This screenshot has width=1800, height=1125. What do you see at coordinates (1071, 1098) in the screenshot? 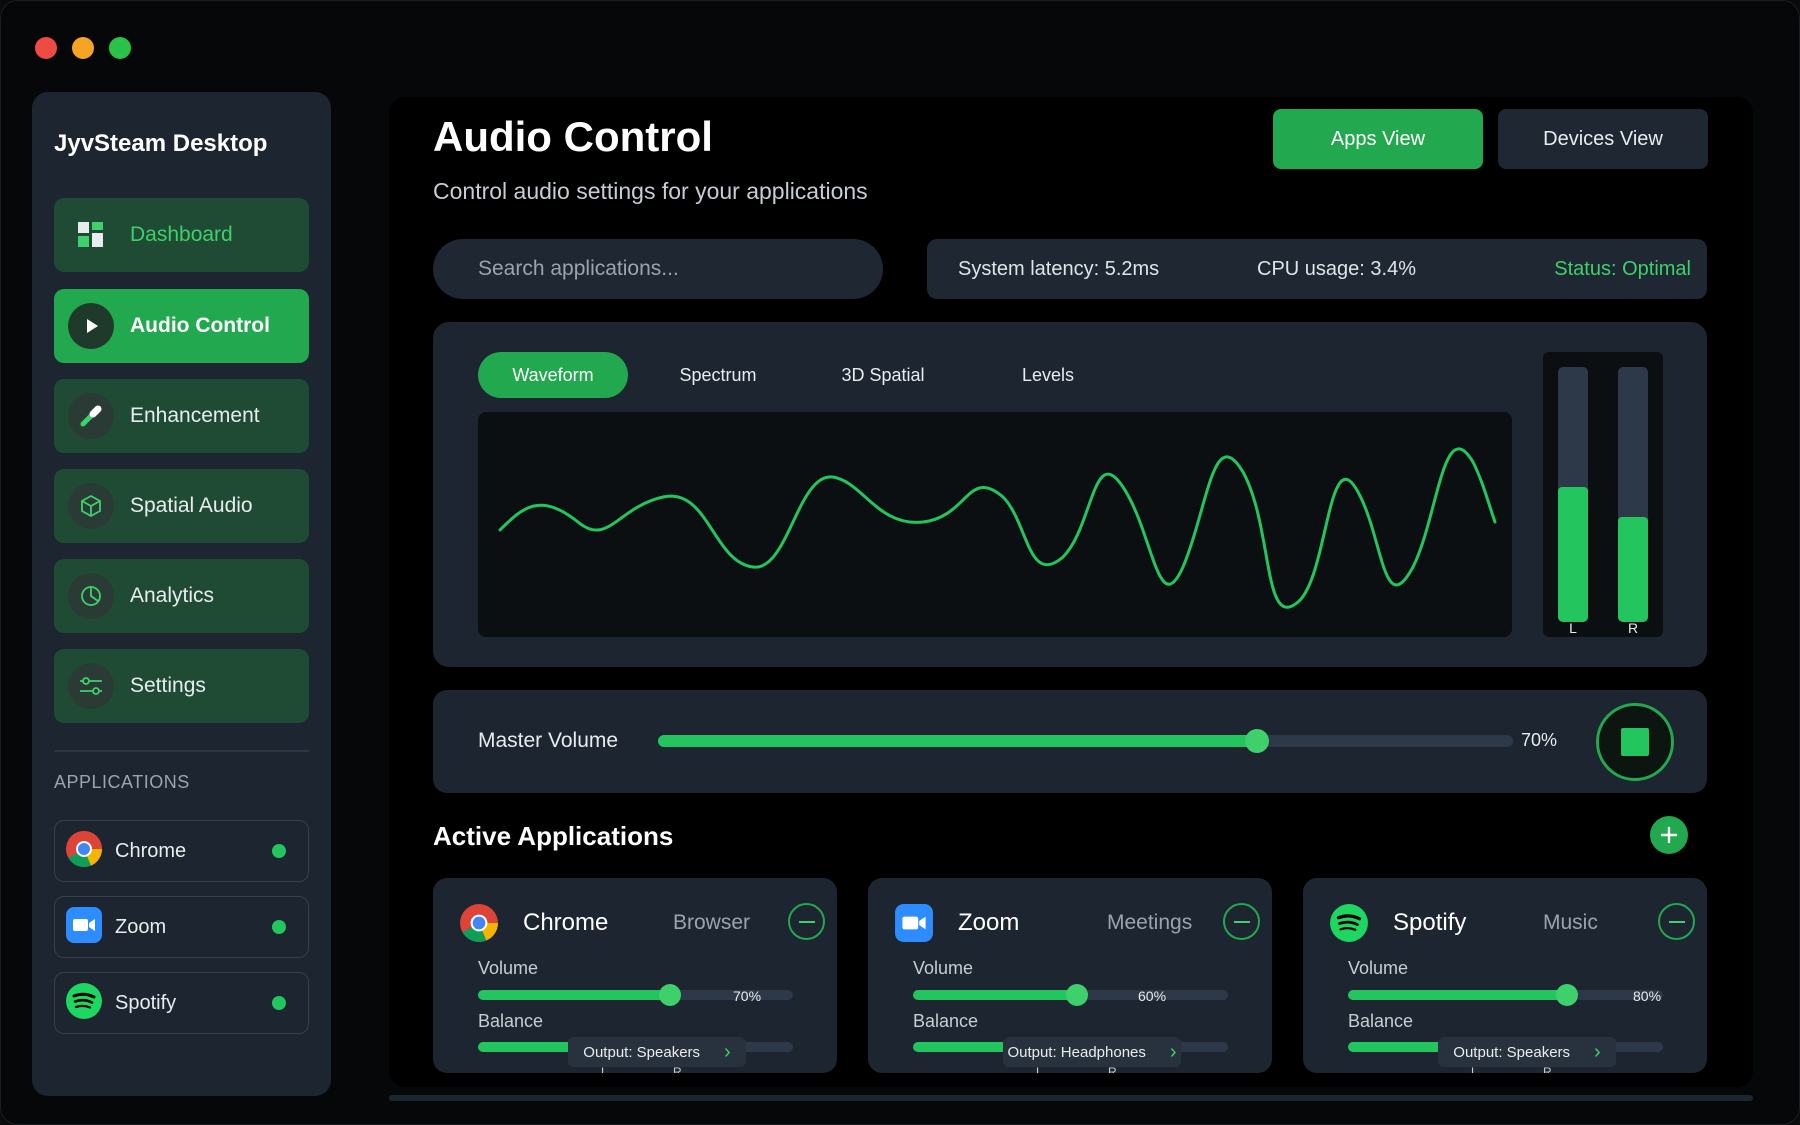
I see `horizontal-scrollbar` at bounding box center [1071, 1098].